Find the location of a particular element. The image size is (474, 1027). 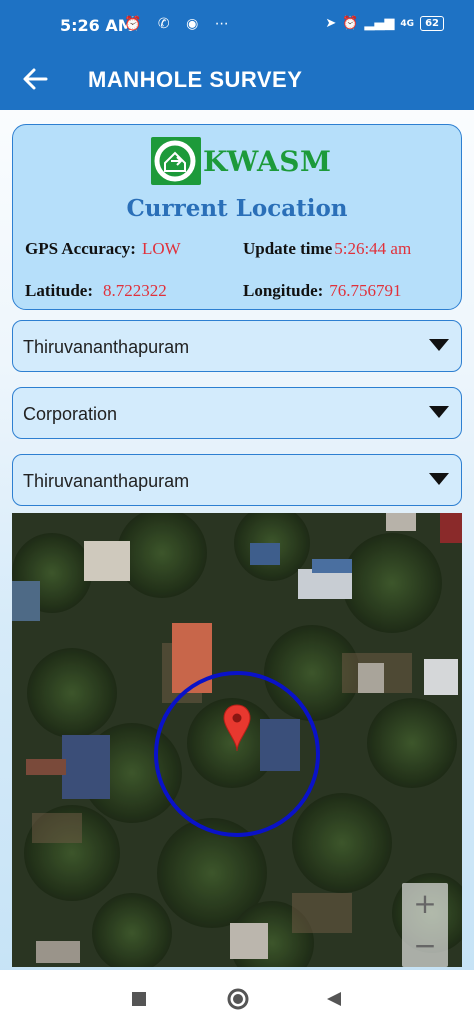

status-time: 5:26 AM is located at coordinates (97, 25).